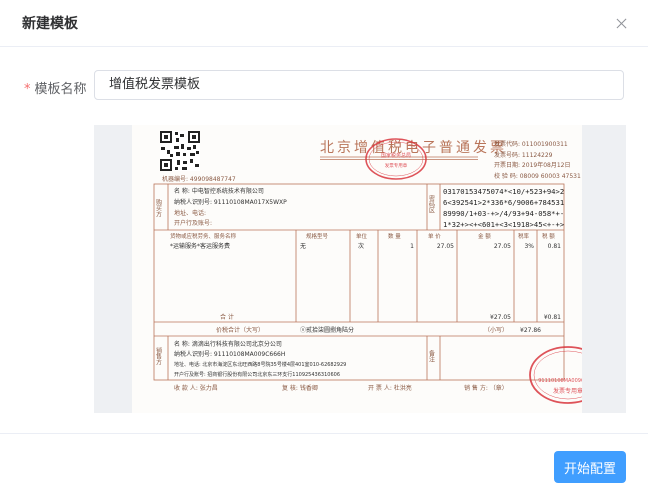  What do you see at coordinates (200, 246) in the screenshot?
I see `item-name: *运输服务*客运服务费` at bounding box center [200, 246].